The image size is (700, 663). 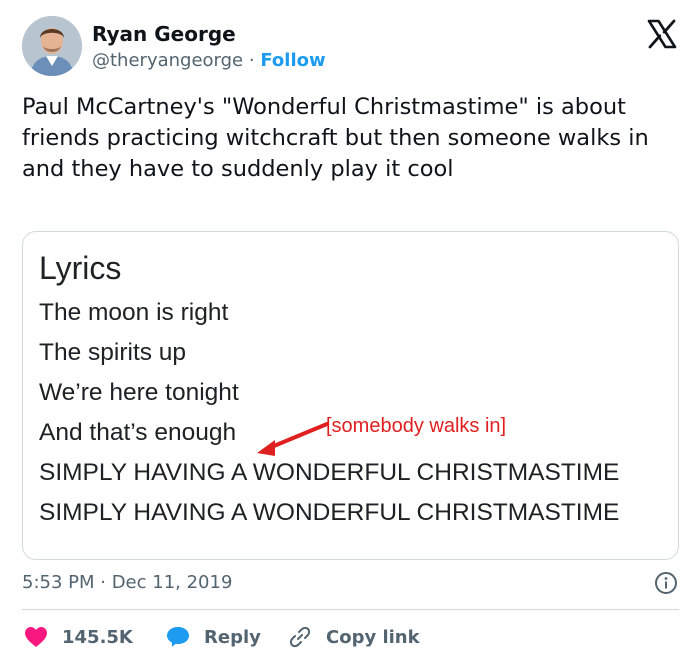 What do you see at coordinates (138, 432) in the screenshot?
I see `lyric-line: And that’s enough` at bounding box center [138, 432].